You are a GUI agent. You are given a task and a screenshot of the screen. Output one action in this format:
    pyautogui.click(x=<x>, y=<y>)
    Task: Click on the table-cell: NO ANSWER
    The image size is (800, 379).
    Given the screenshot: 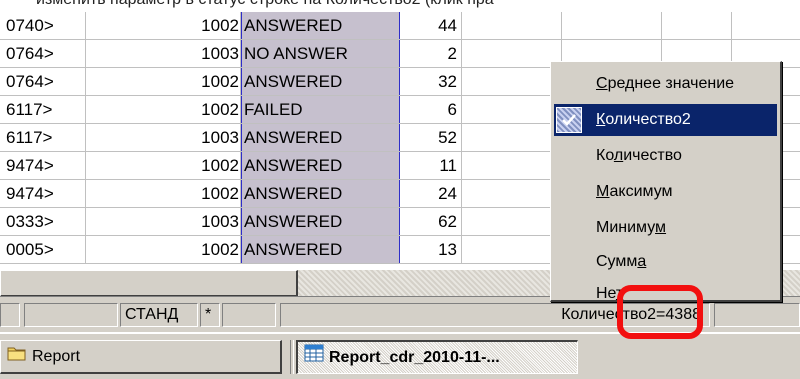 What is the action you would take?
    pyautogui.click(x=320, y=53)
    